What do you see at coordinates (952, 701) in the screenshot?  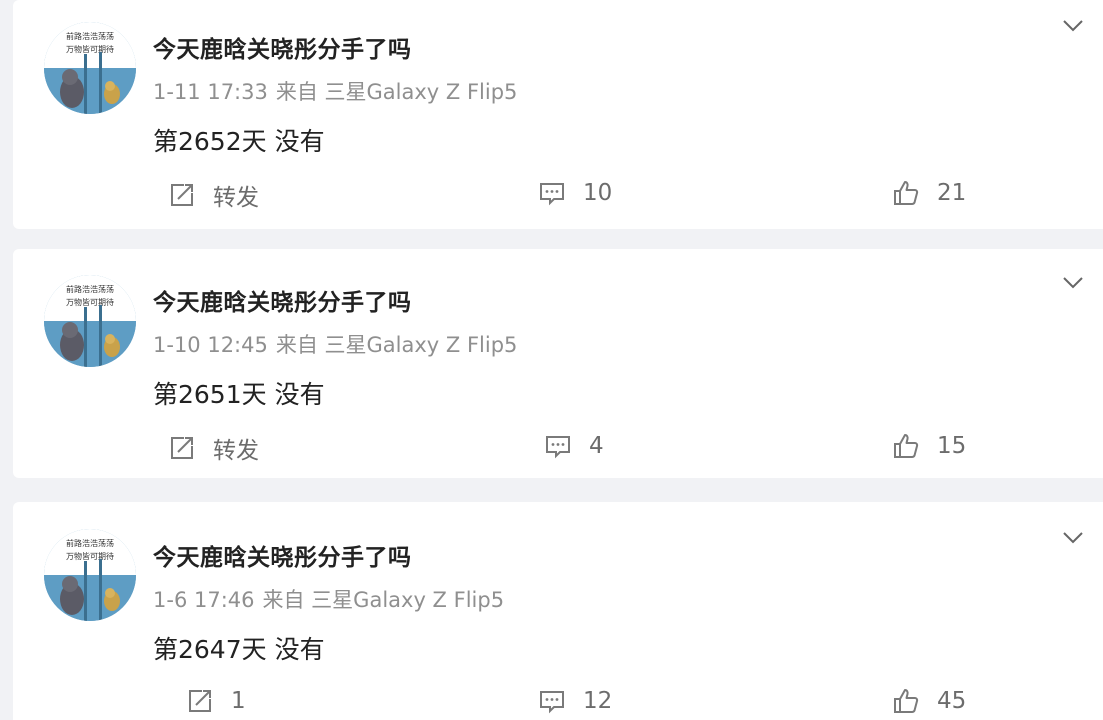 I see `like-count: 45` at bounding box center [952, 701].